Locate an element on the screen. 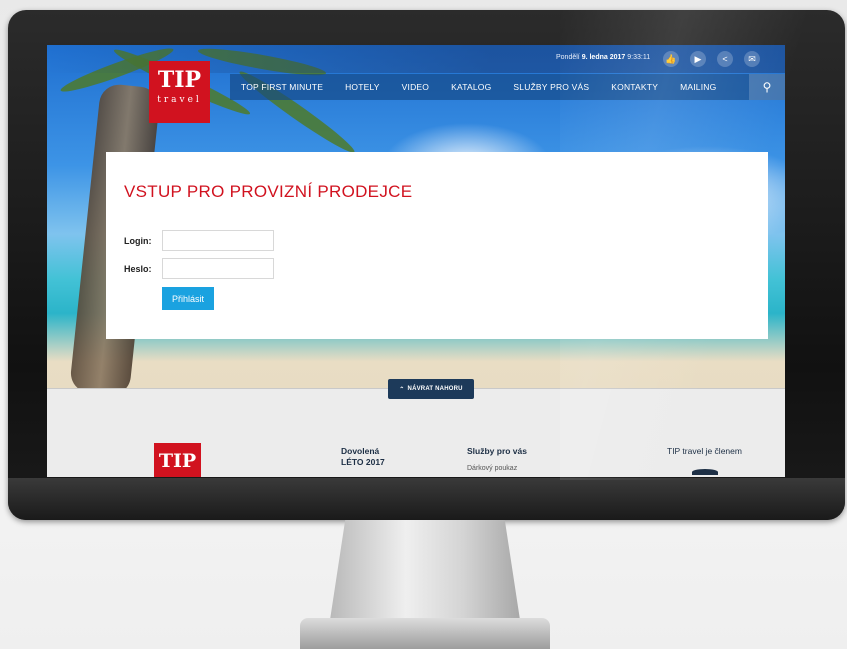  footer-logo: TIP is located at coordinates (177, 460).